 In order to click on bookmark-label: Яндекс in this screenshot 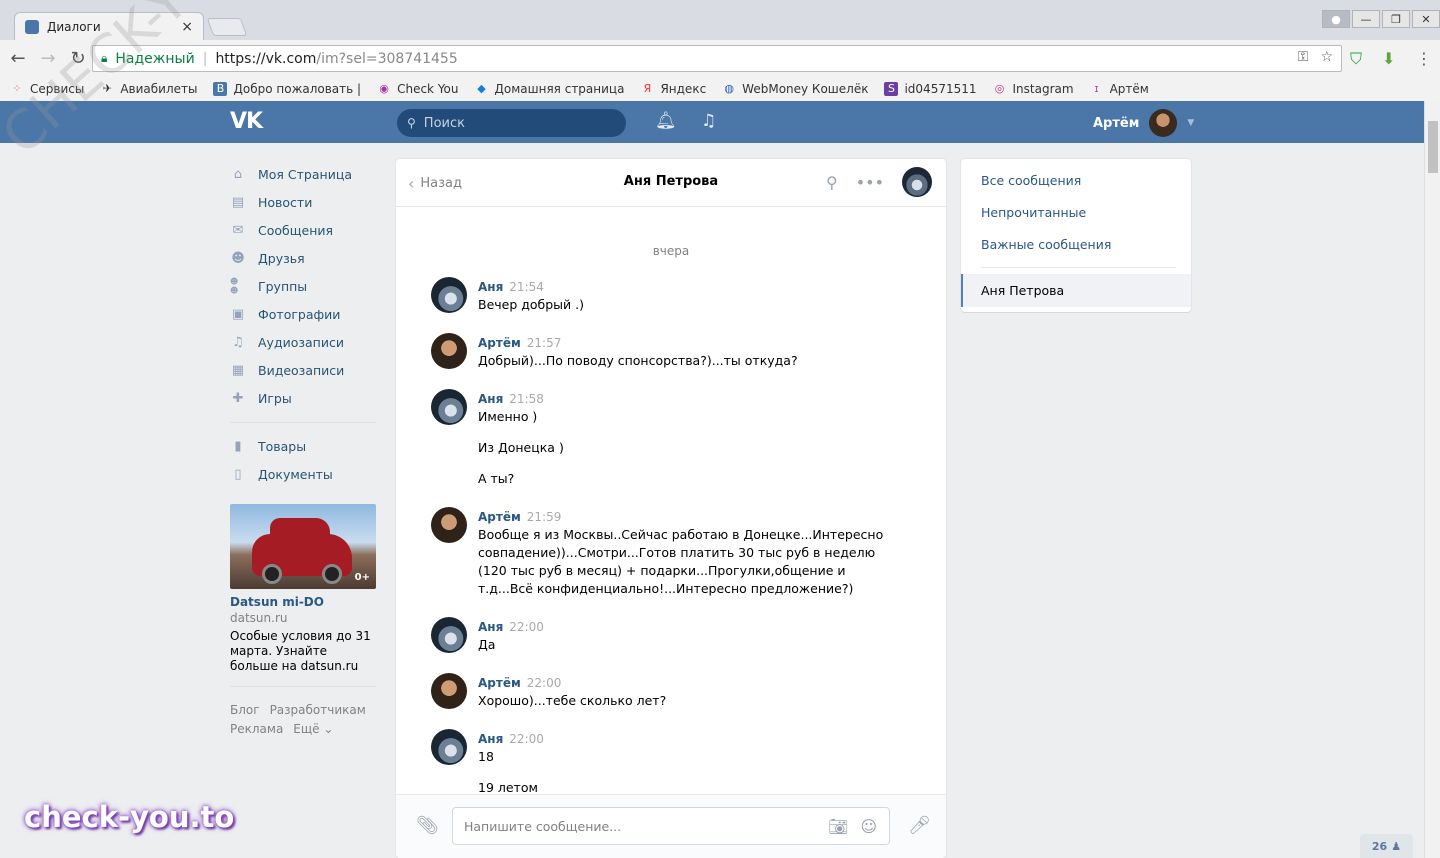, I will do `click(683, 88)`.